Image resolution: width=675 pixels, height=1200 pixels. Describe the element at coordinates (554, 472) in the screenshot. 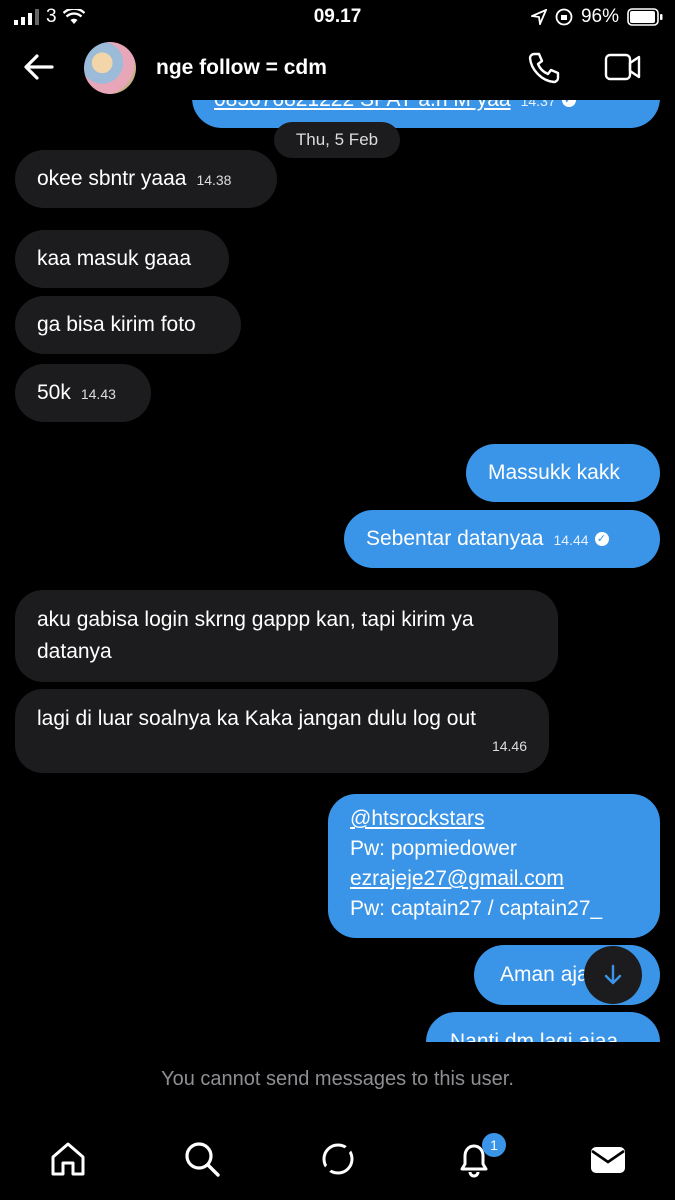

I see `message-text: Massukk kakk` at that location.